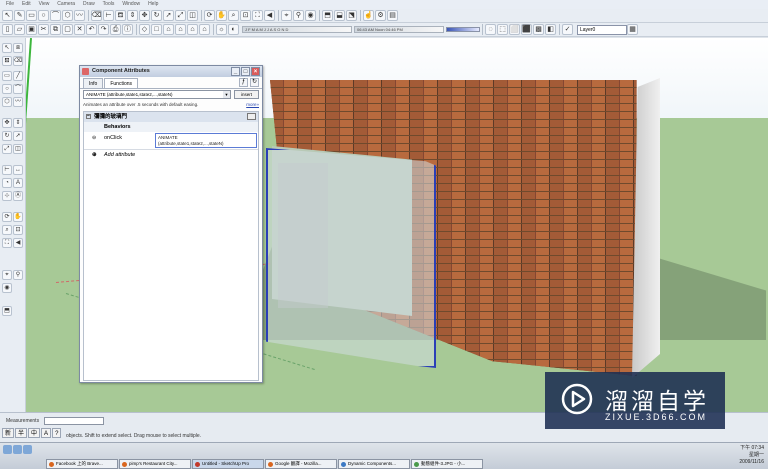 This screenshot has height=469, width=768. What do you see at coordinates (44, 4) in the screenshot?
I see `menu-view: View` at bounding box center [44, 4].